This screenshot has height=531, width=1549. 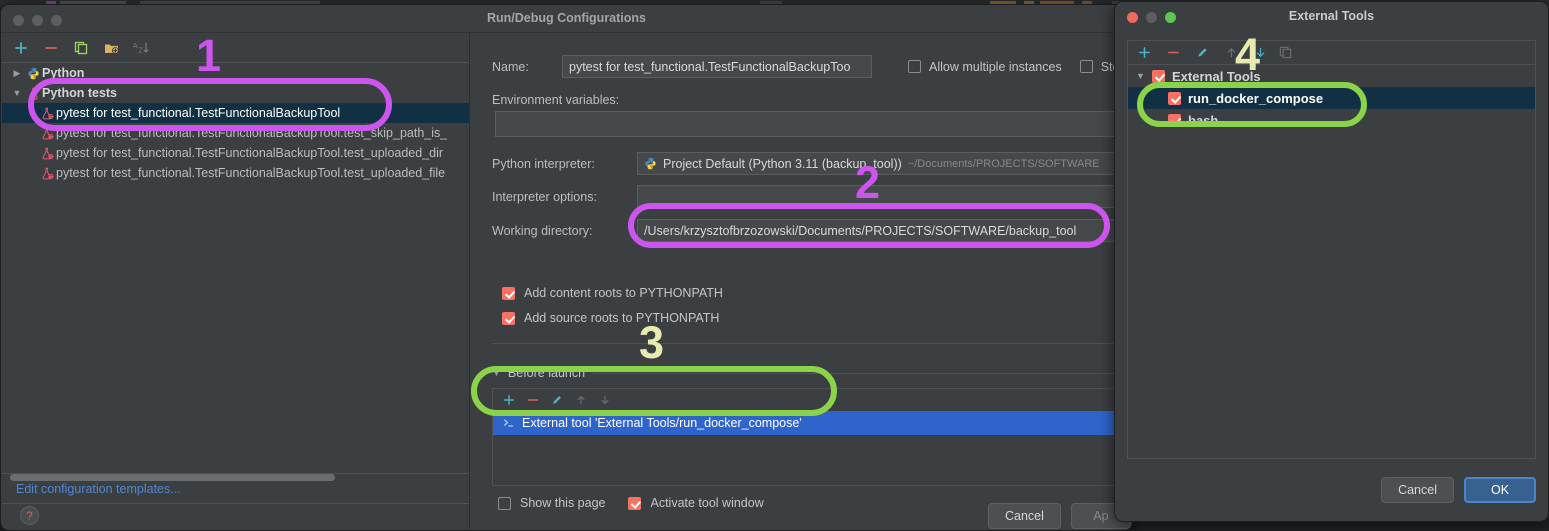 I want to click on help-icon-label: ?, so click(x=29, y=515).